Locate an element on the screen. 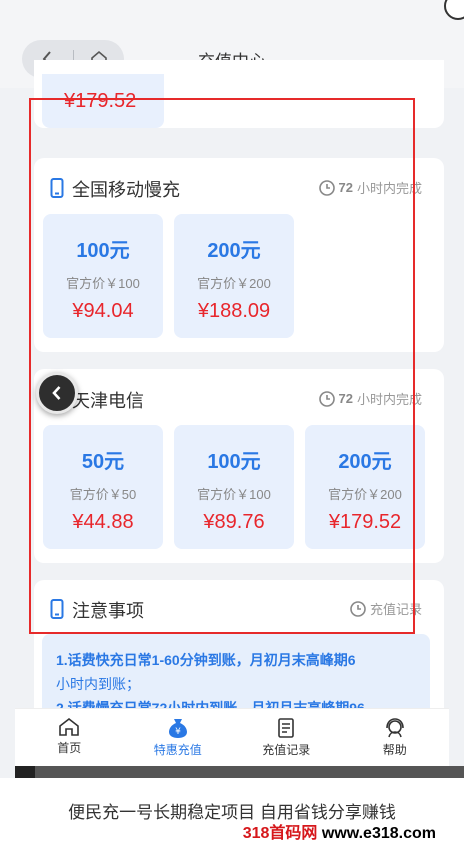  package-face-value: 50元 is located at coordinates (103, 462).